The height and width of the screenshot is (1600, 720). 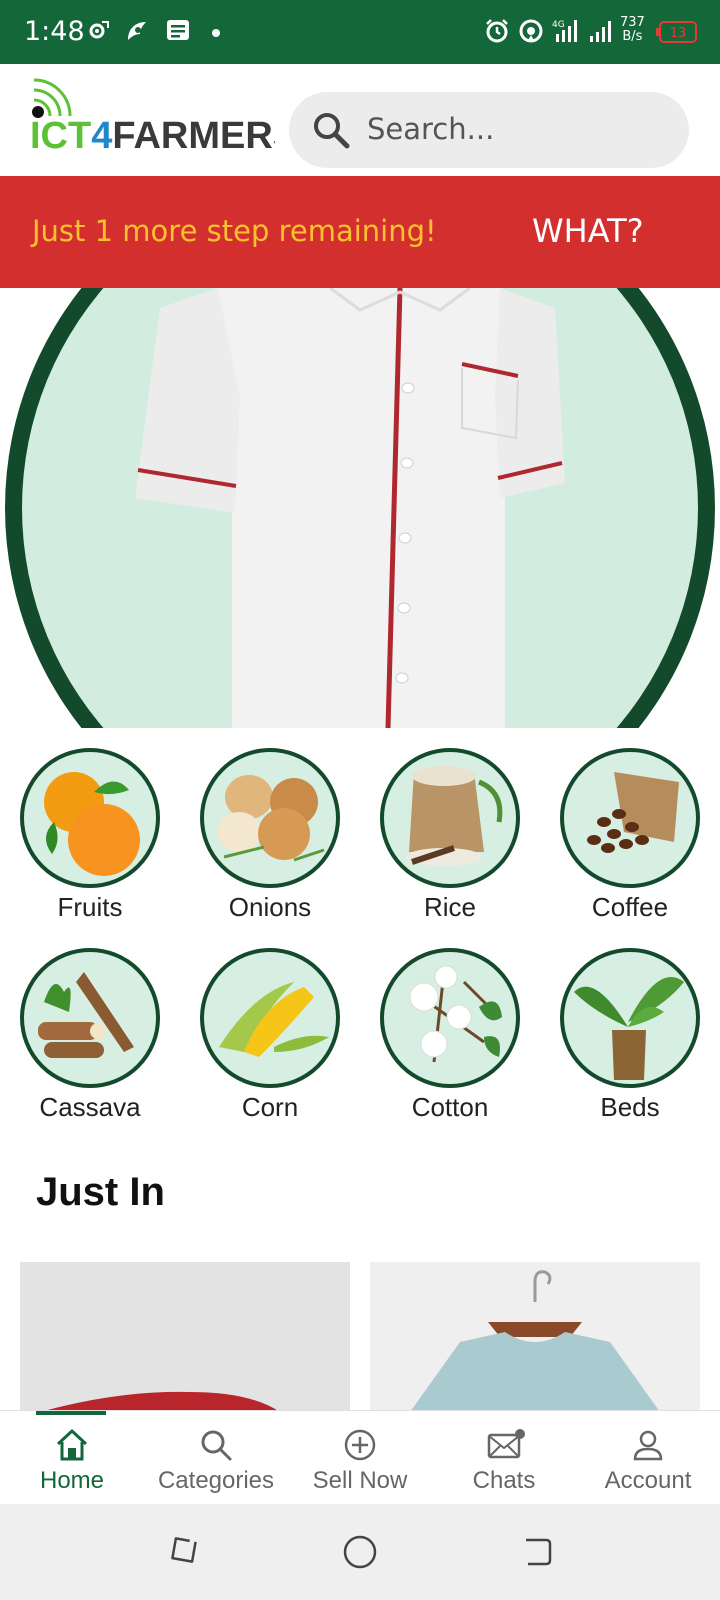 I want to click on network-speed: 737 B/s, so click(x=632, y=30).